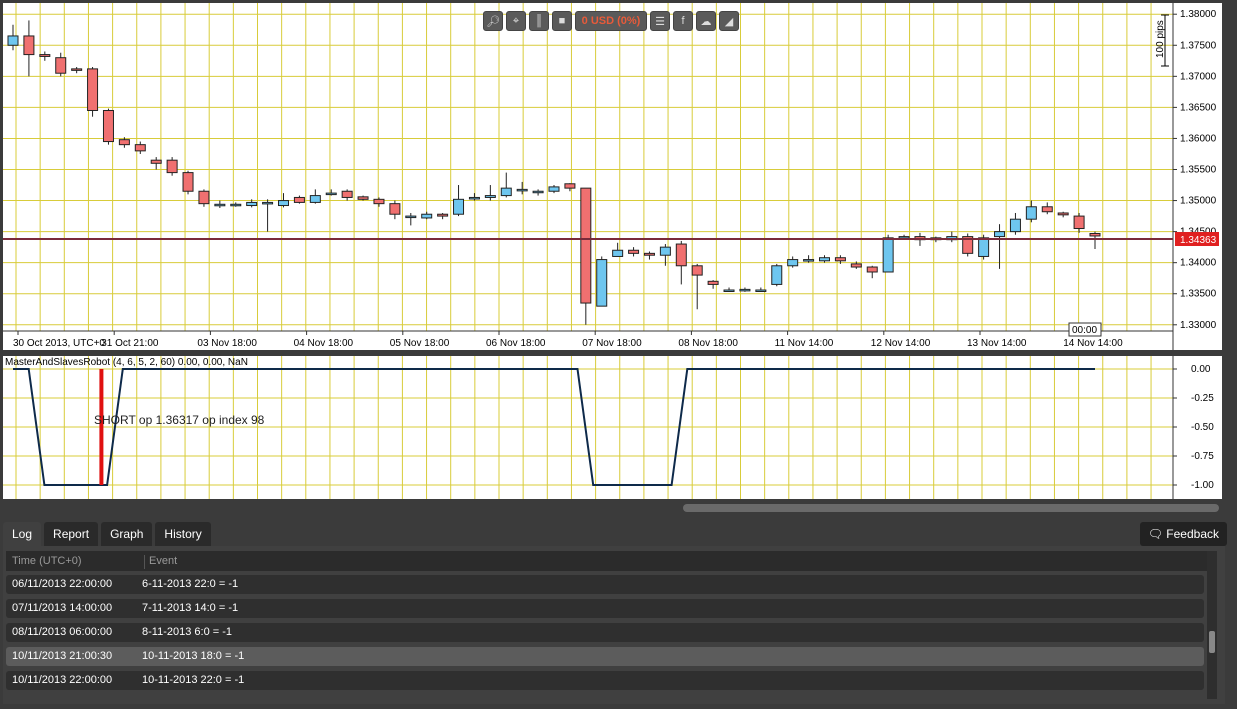  What do you see at coordinates (160, 562) in the screenshot?
I see `event-column-header: Event` at bounding box center [160, 562].